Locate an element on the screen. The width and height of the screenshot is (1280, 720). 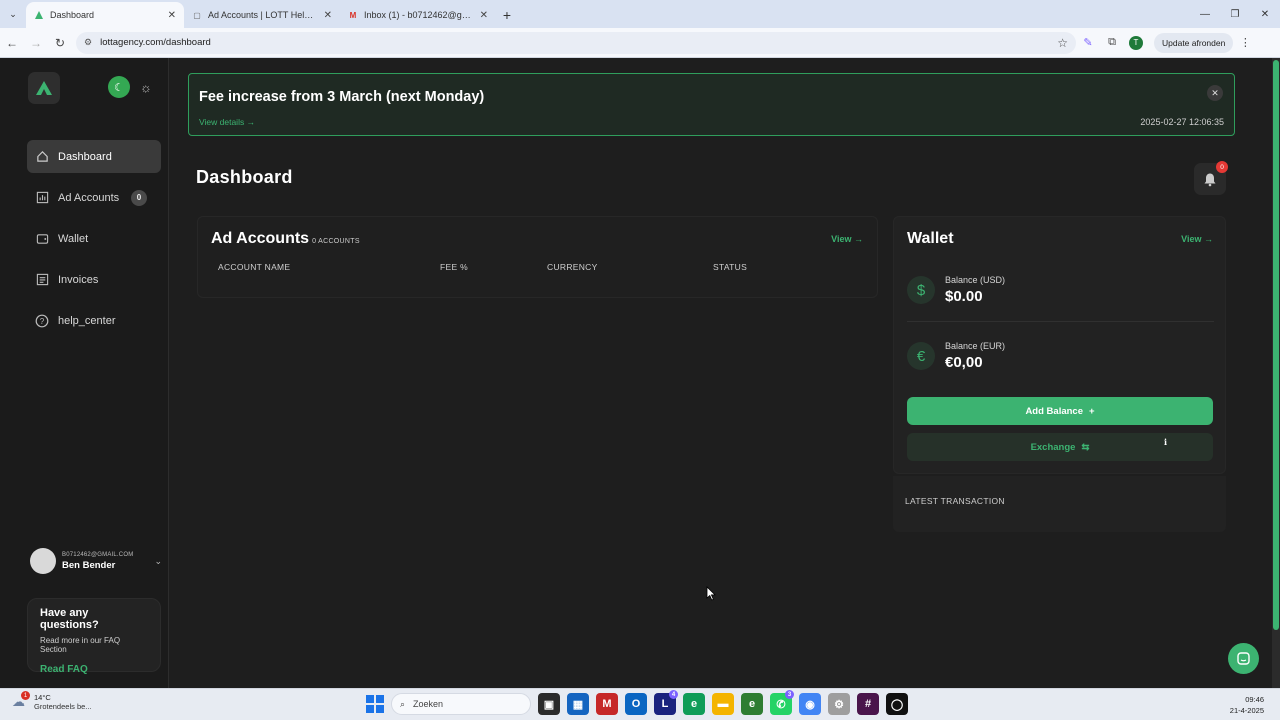
sidebar-item-label: Dashboard is located at coordinates (85, 156).